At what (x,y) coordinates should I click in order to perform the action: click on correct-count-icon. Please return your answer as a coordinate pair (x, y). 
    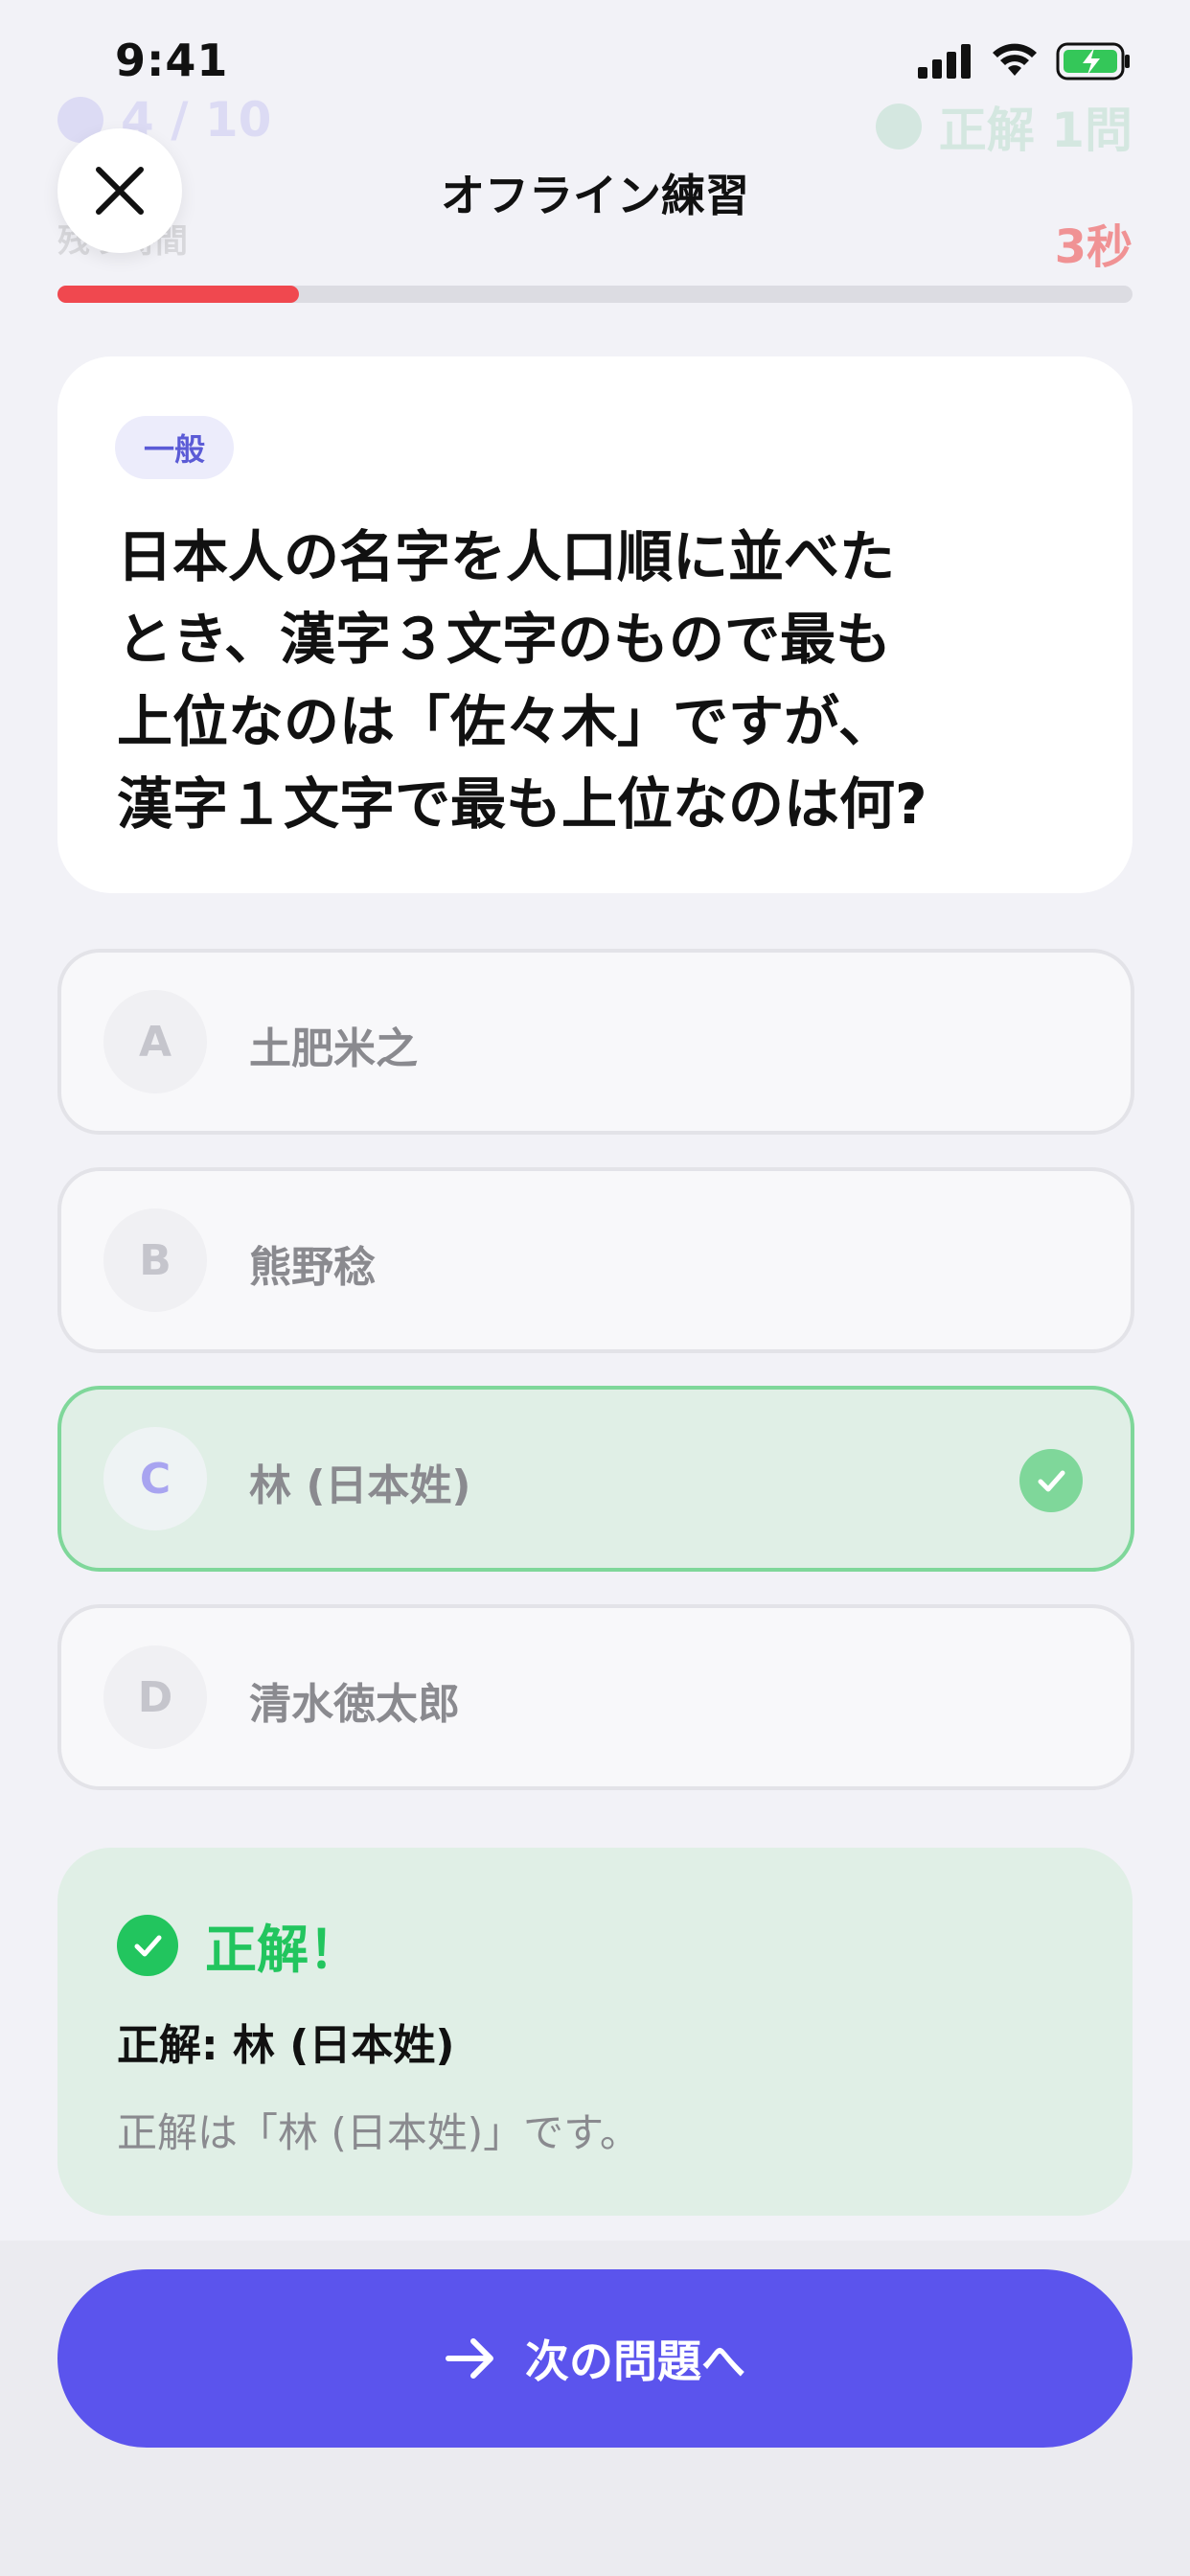
    Looking at the image, I should click on (899, 127).